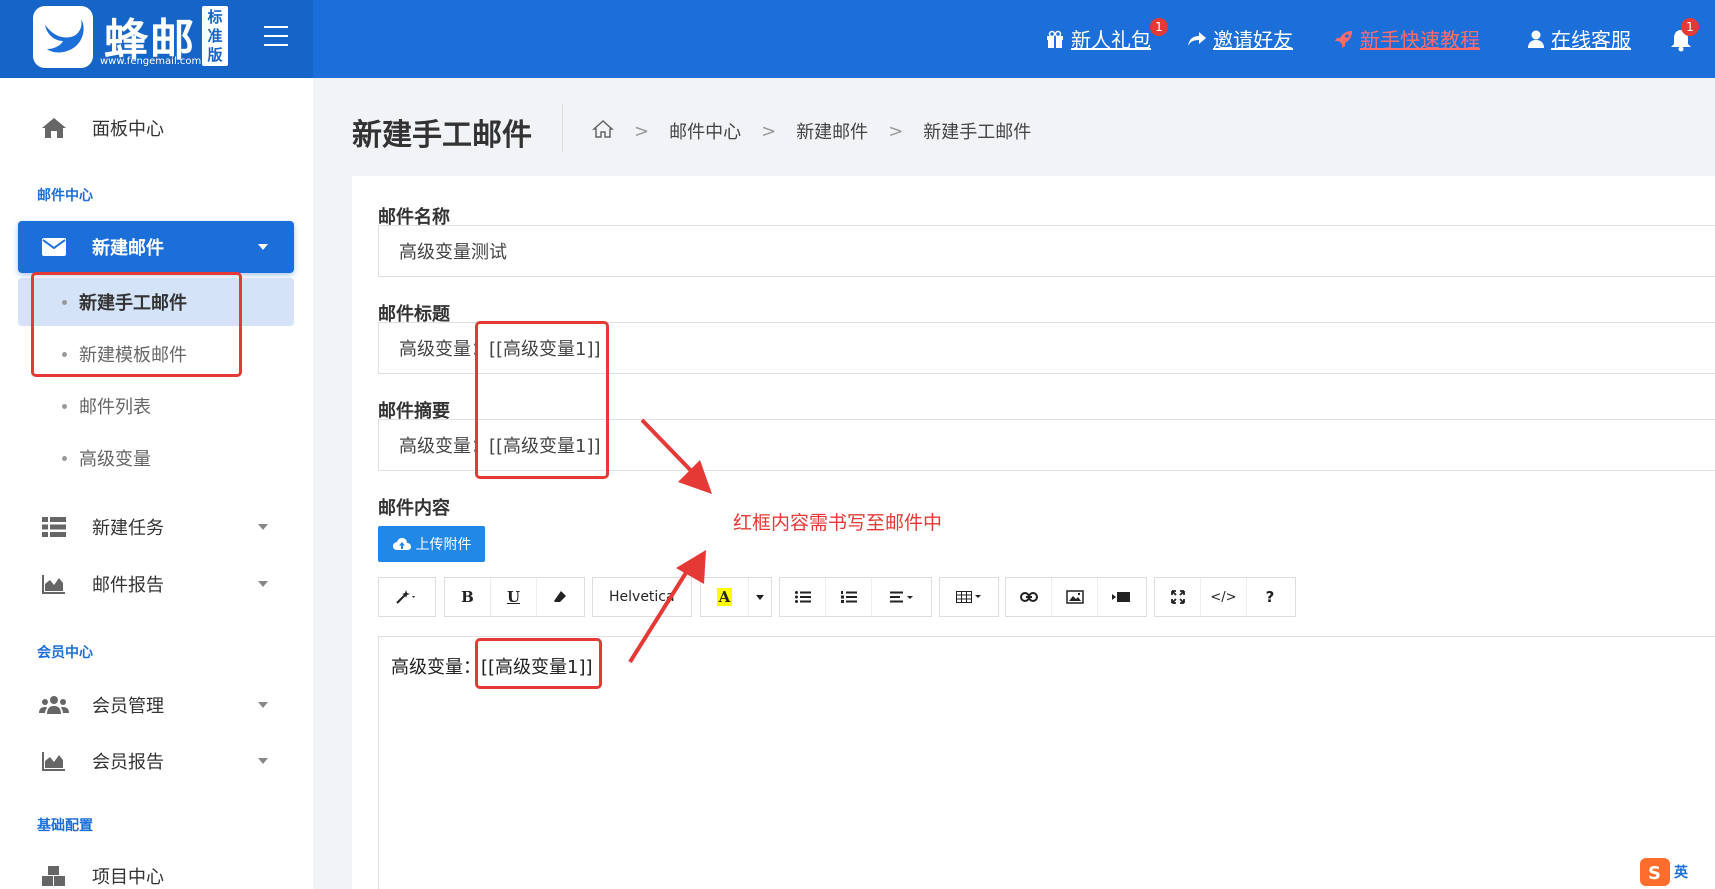  Describe the element at coordinates (1178, 597) in the screenshot. I see `fullscreen-icon` at that location.